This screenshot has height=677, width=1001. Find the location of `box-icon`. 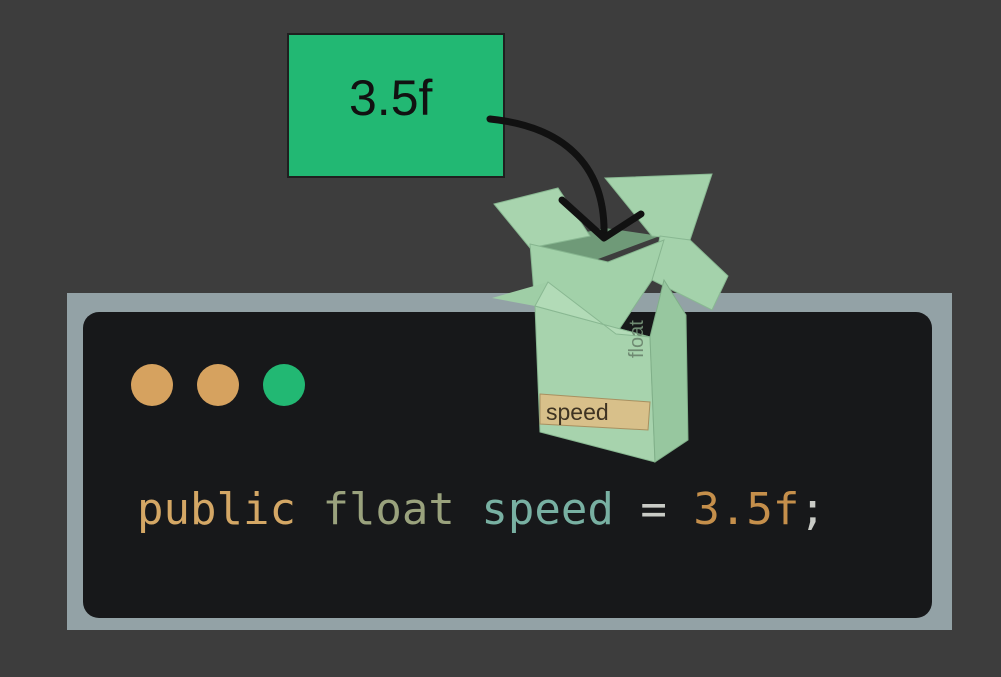

box-icon is located at coordinates (610, 318).